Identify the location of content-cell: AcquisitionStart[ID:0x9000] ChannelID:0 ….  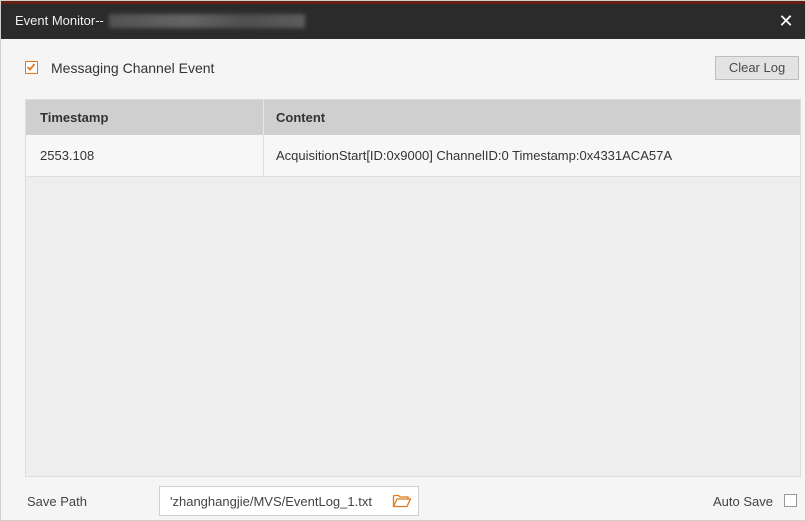
(474, 155).